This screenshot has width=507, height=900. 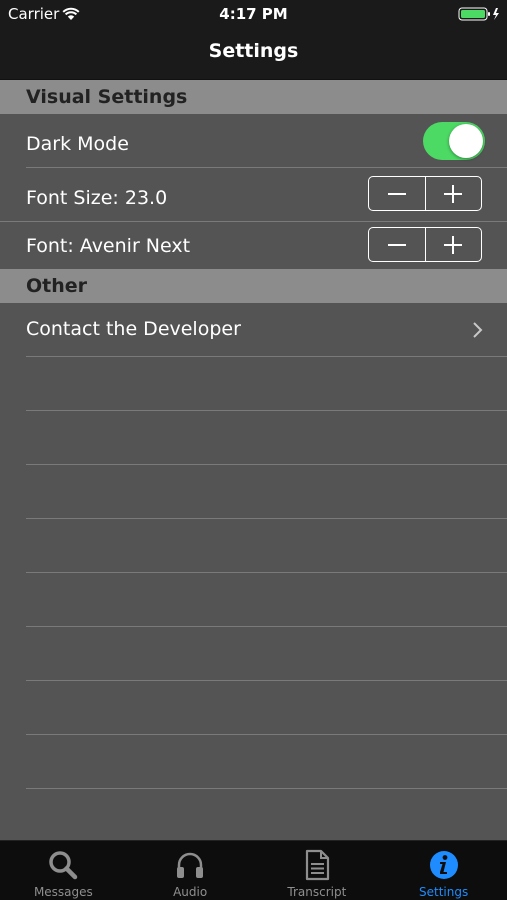 I want to click on font-size-decrement-button, so click(x=397, y=193).